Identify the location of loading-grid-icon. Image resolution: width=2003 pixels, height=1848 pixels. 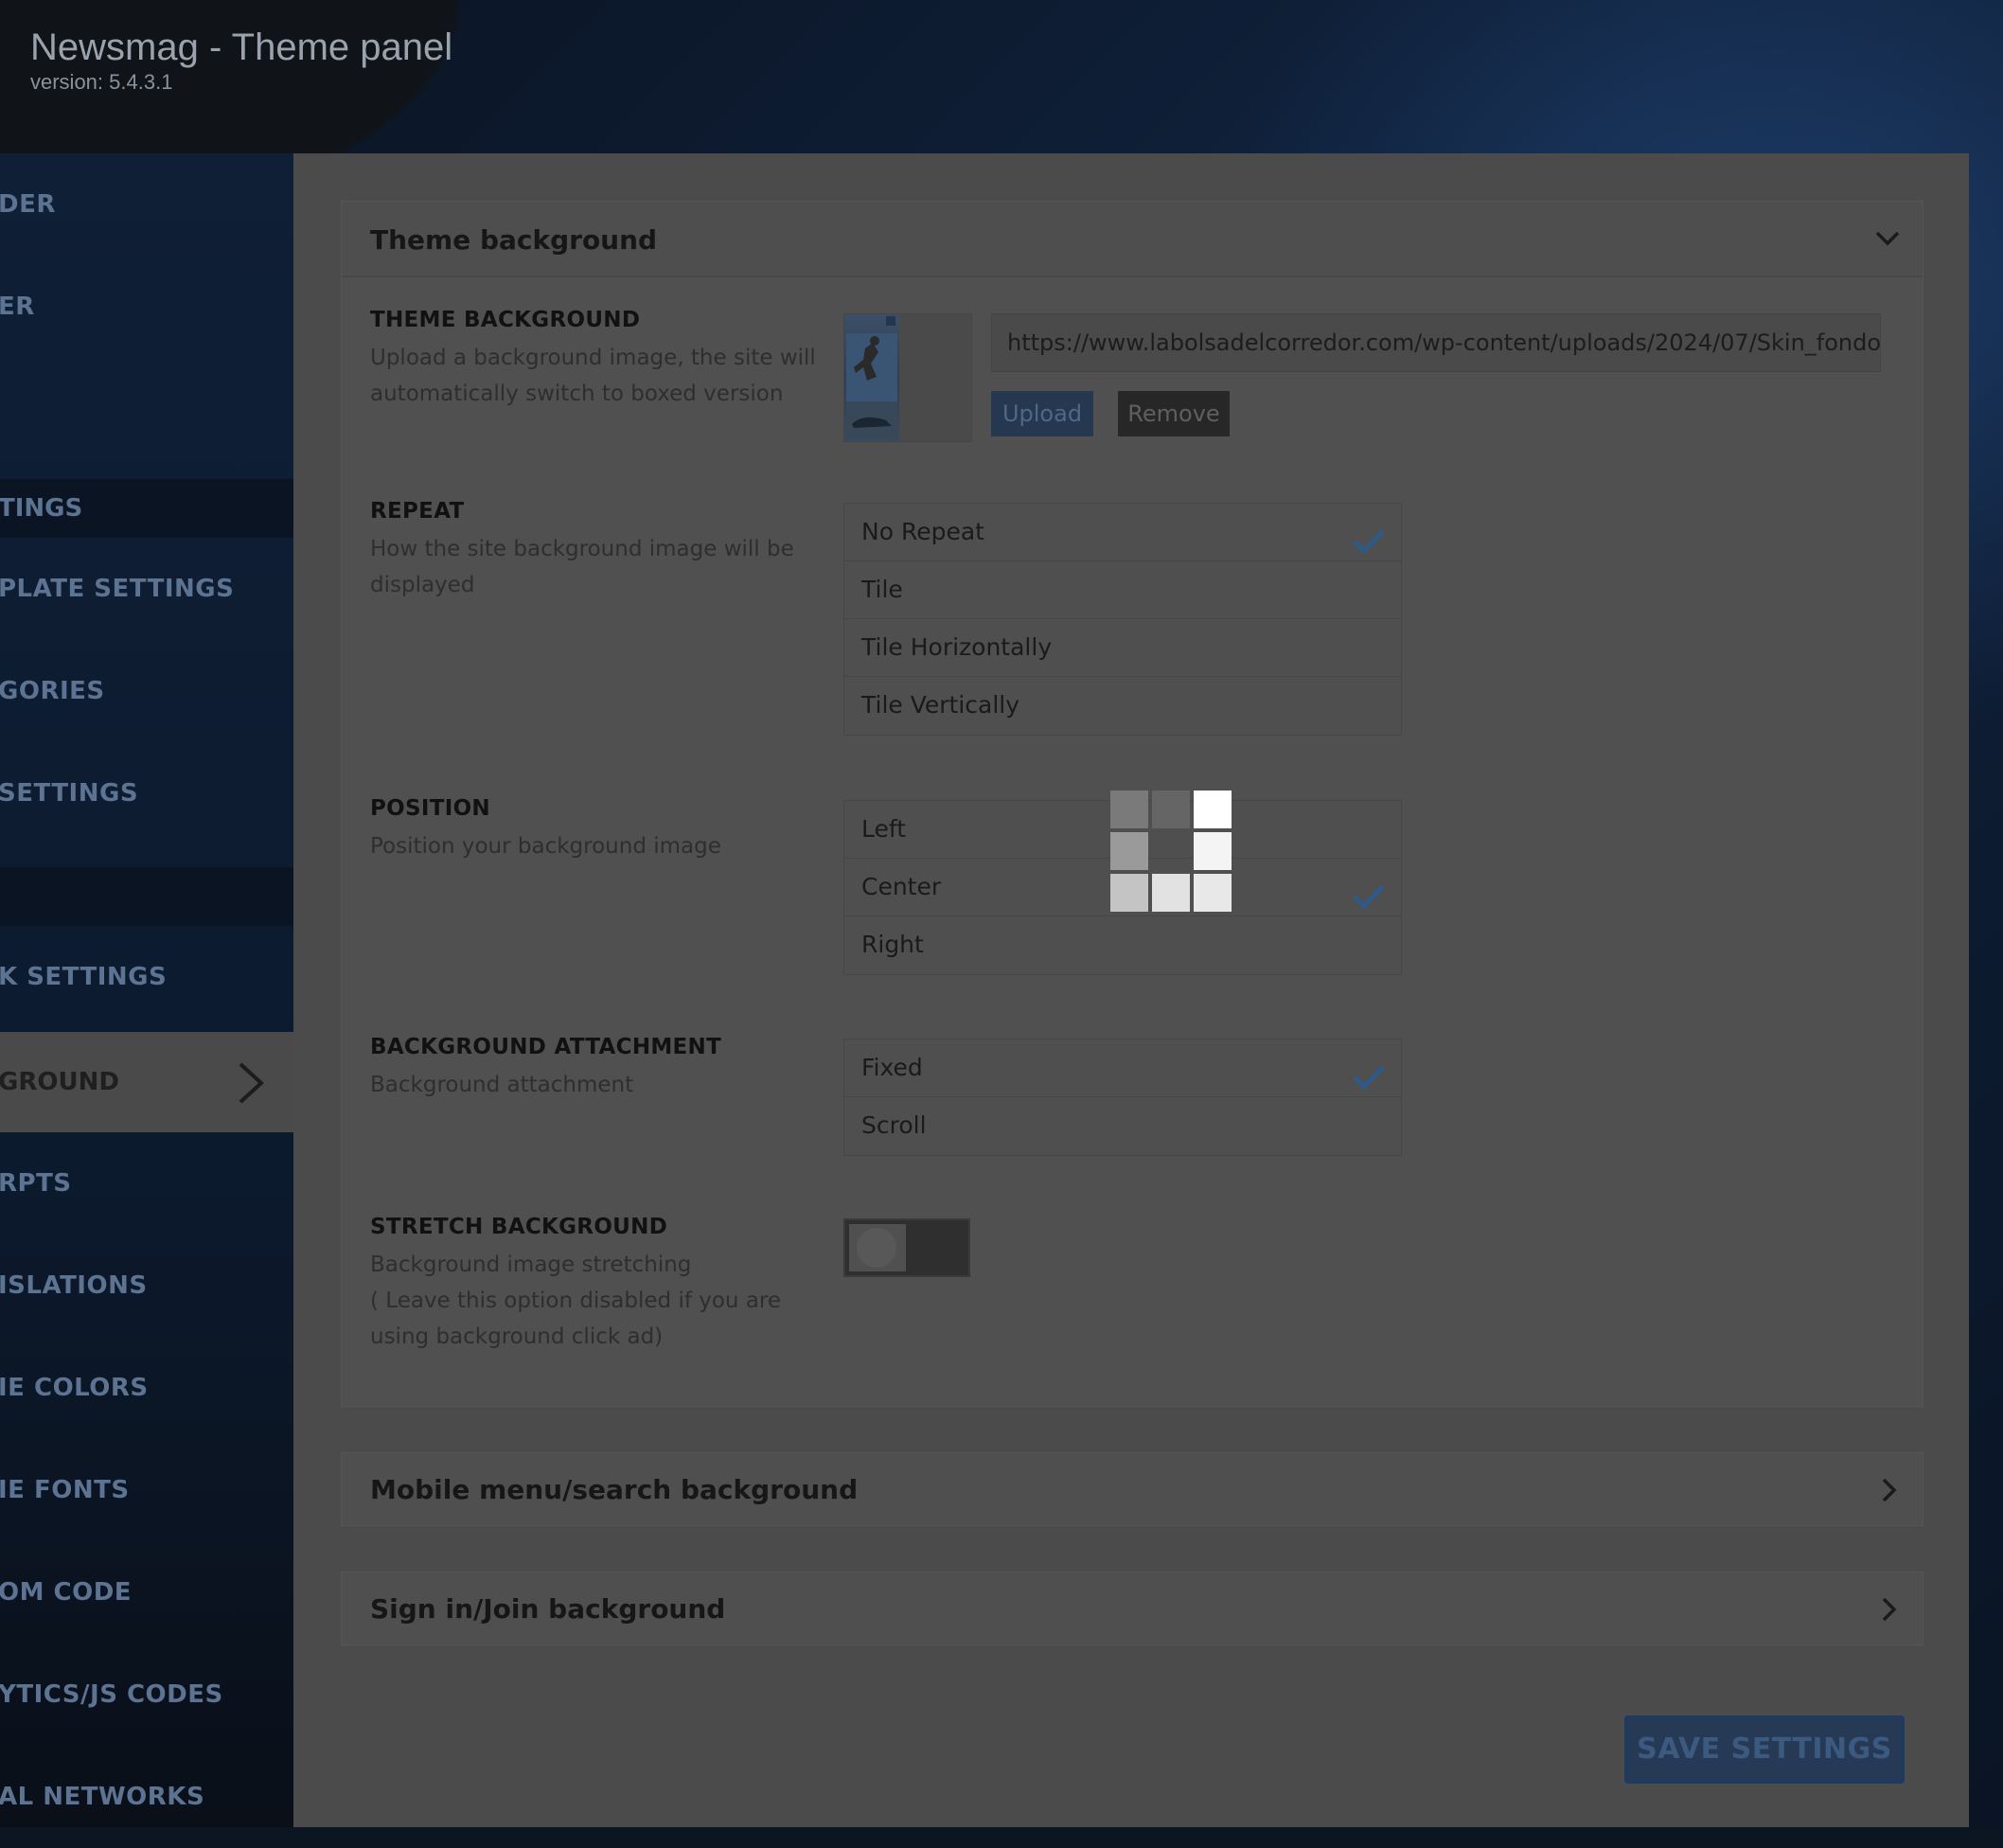
(1171, 852).